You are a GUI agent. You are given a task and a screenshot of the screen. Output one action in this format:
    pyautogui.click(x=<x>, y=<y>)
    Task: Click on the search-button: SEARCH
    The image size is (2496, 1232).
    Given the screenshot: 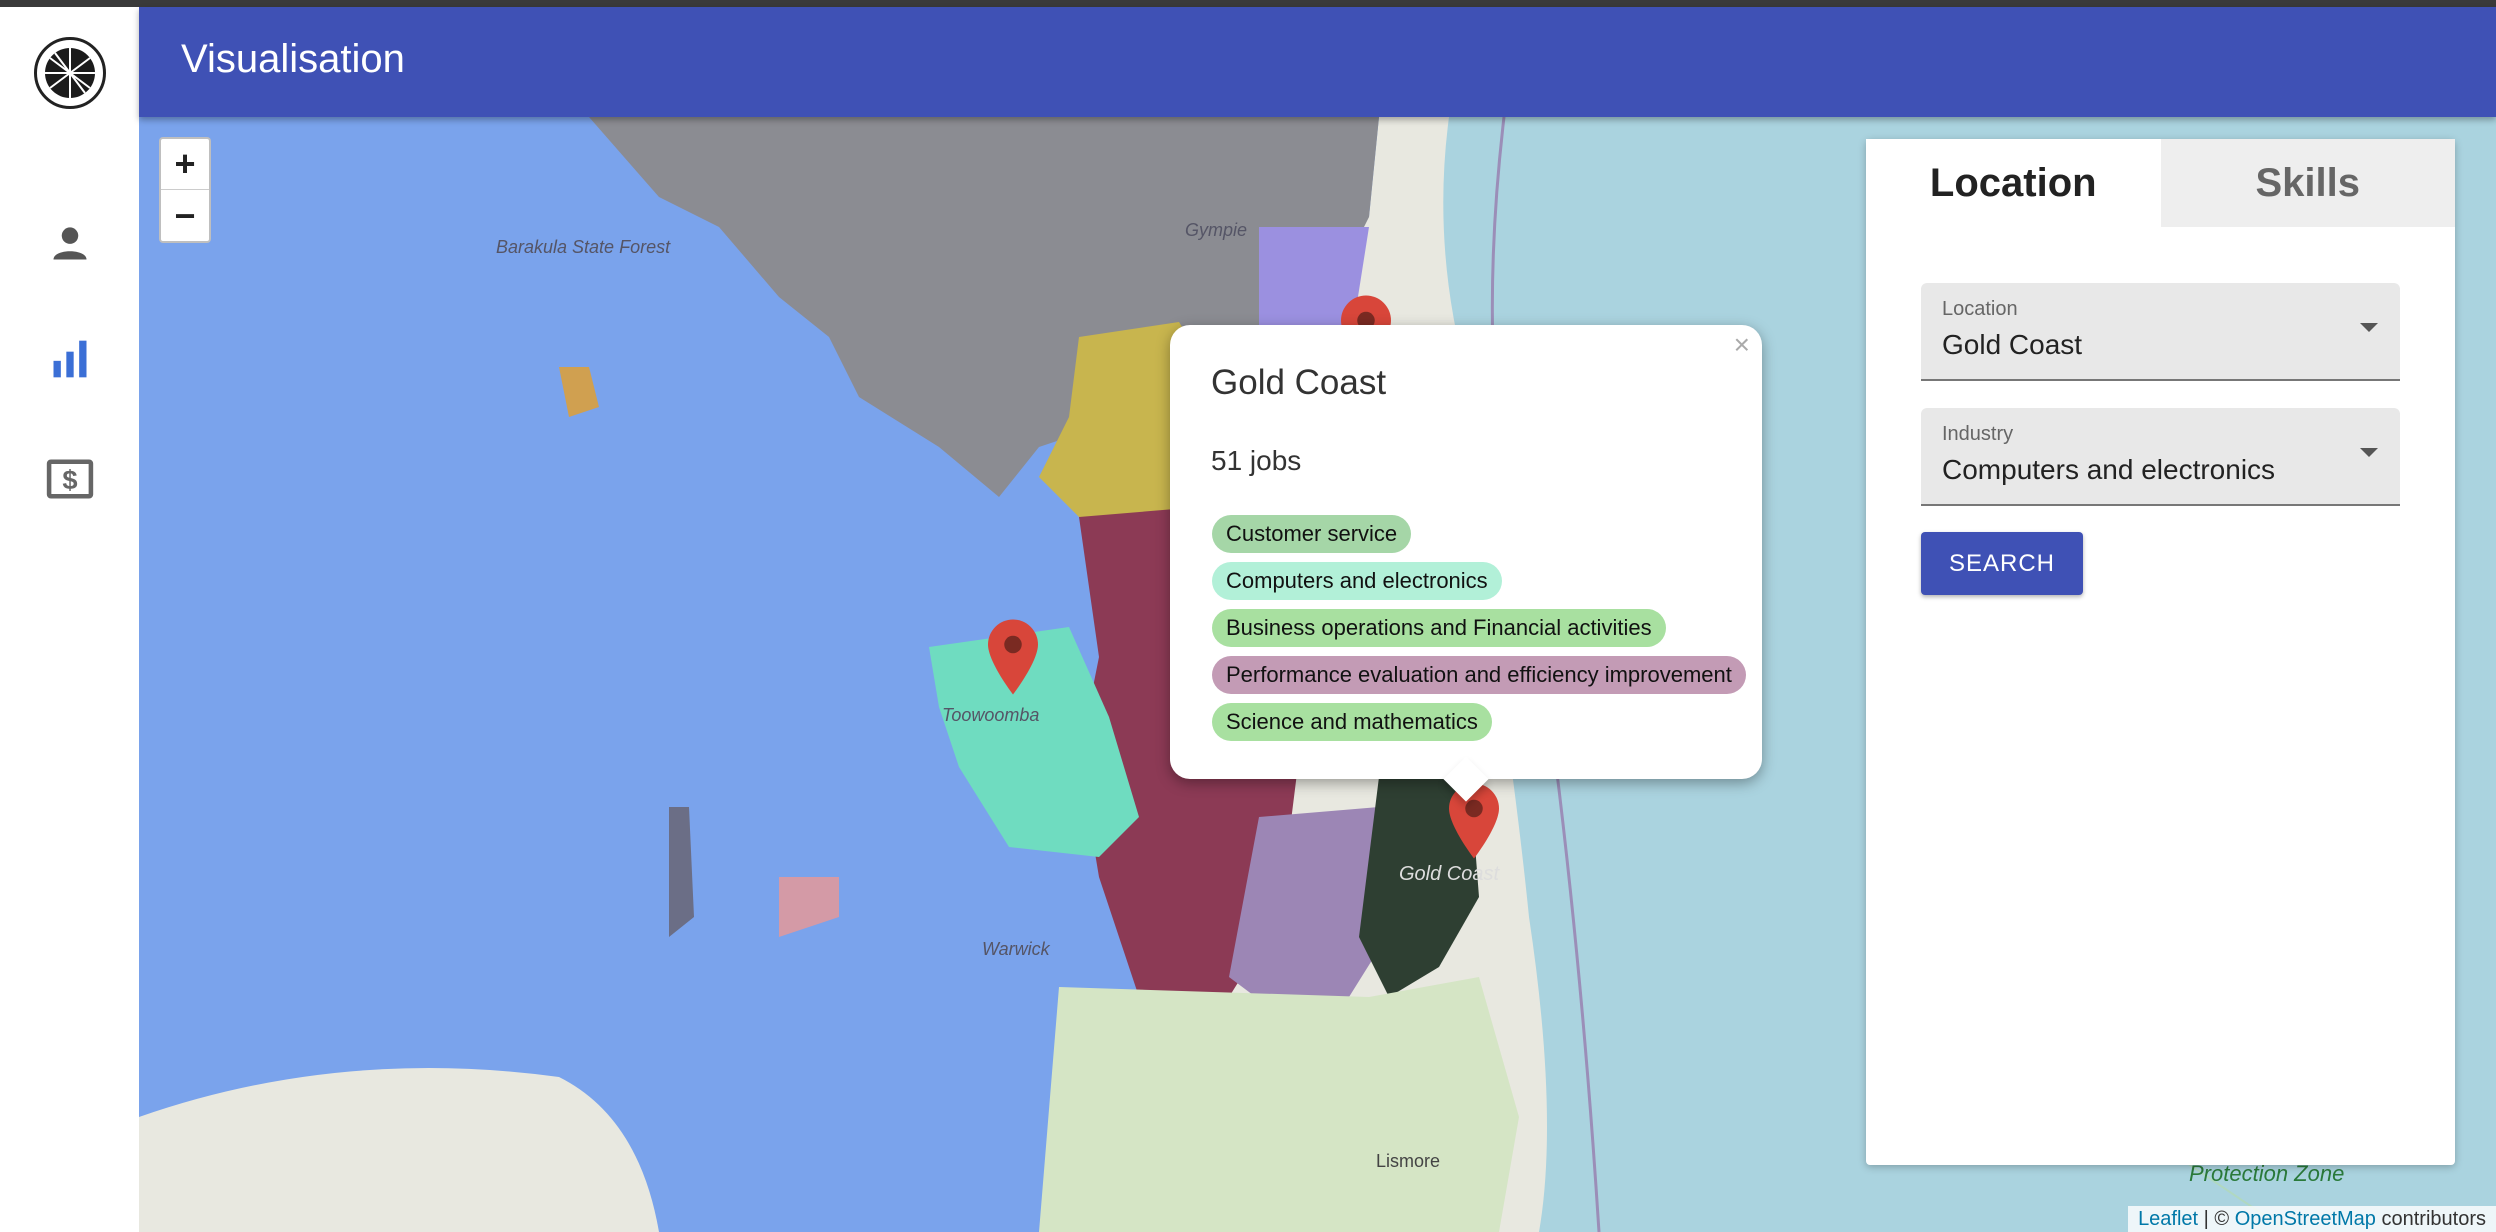 What is the action you would take?
    pyautogui.click(x=2002, y=563)
    